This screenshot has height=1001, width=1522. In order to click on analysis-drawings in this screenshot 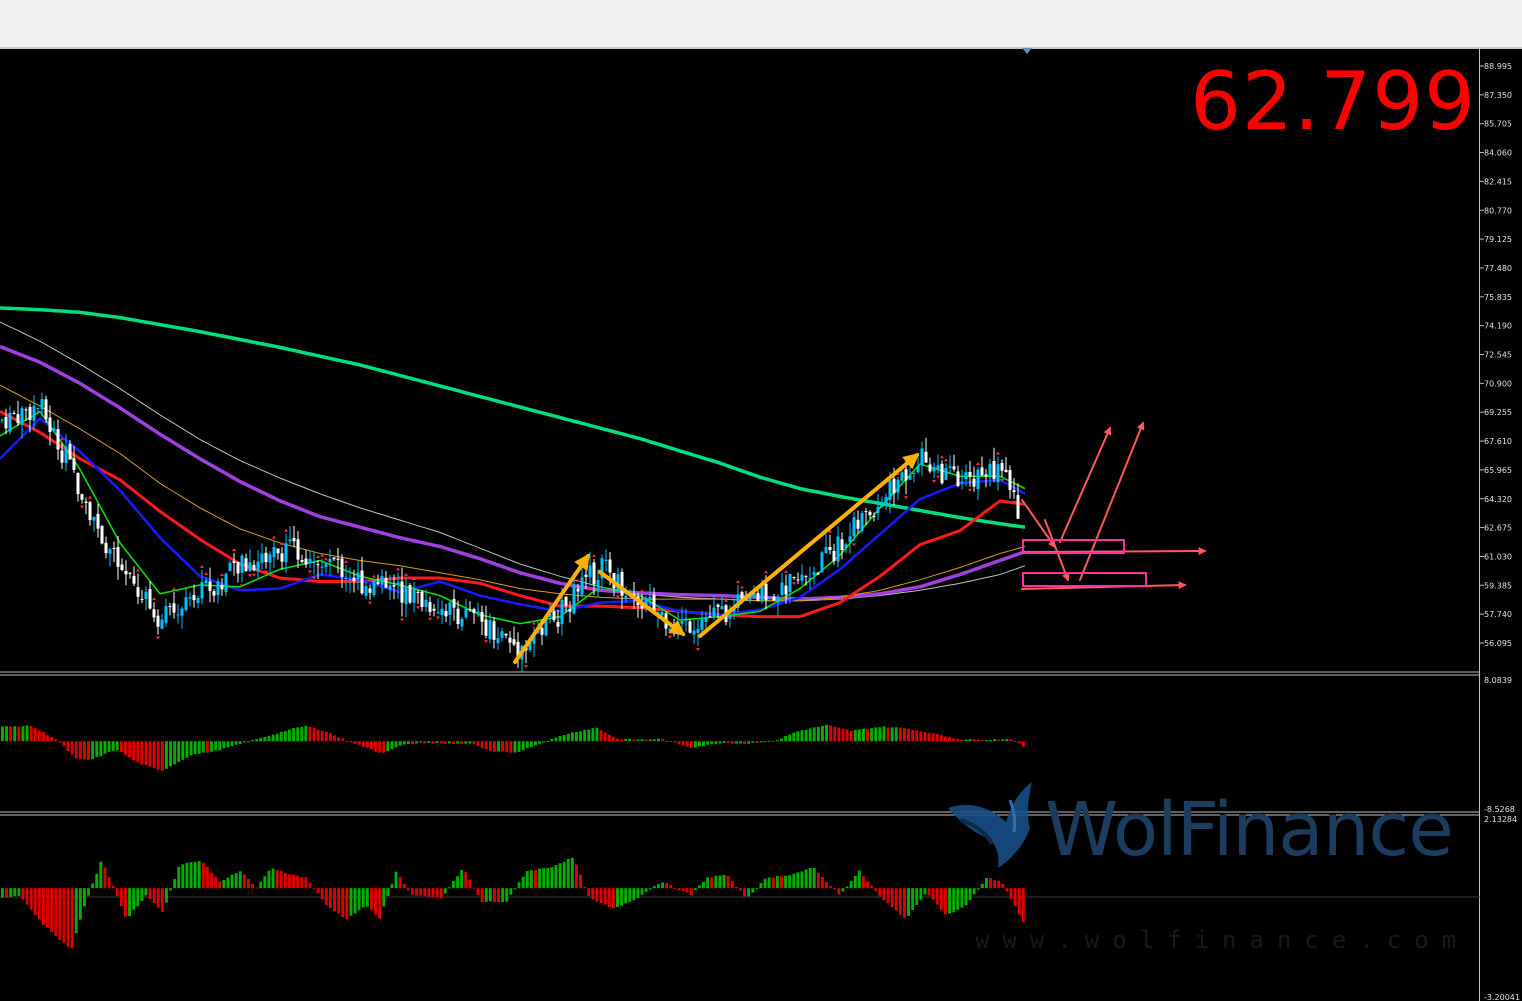, I will do `click(860, 542)`.